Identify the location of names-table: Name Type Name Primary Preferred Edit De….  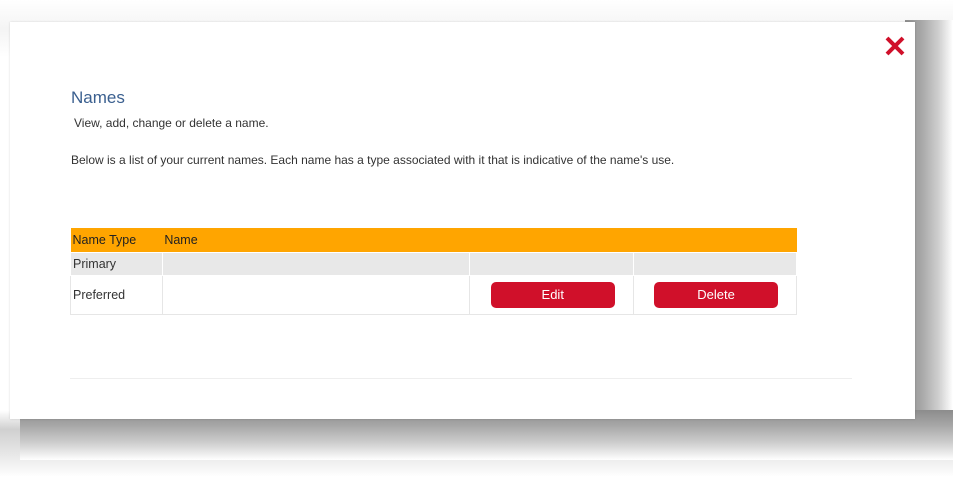
(433, 271).